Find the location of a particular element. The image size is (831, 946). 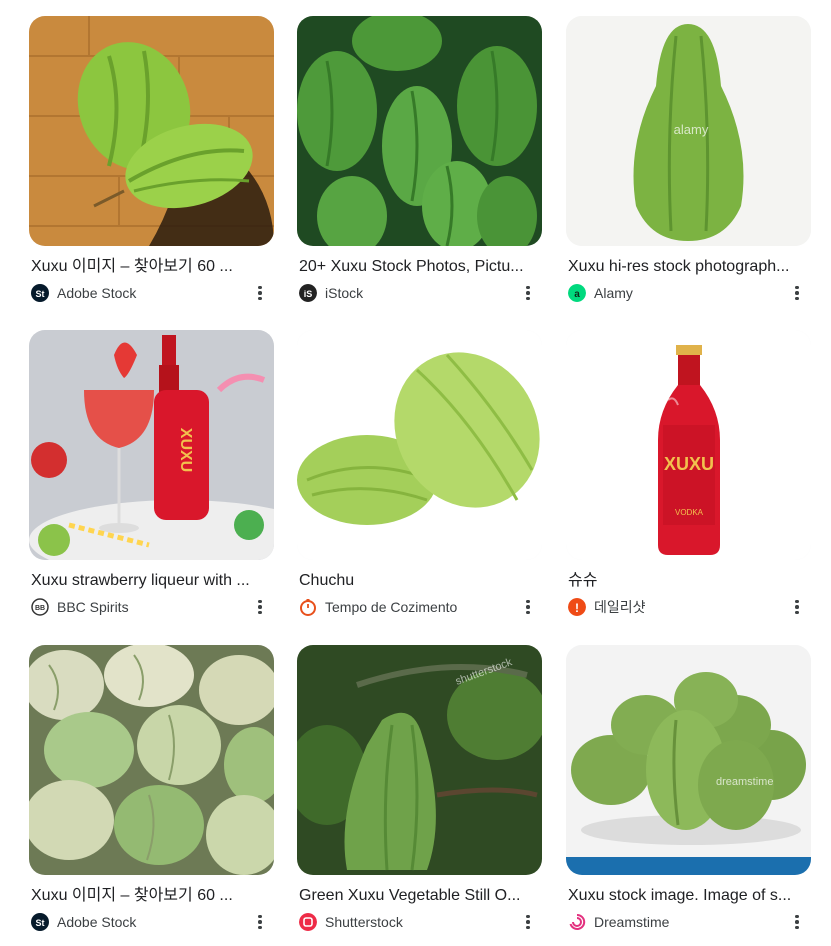

source-name: 데일리샷 is located at coordinates (620, 607).